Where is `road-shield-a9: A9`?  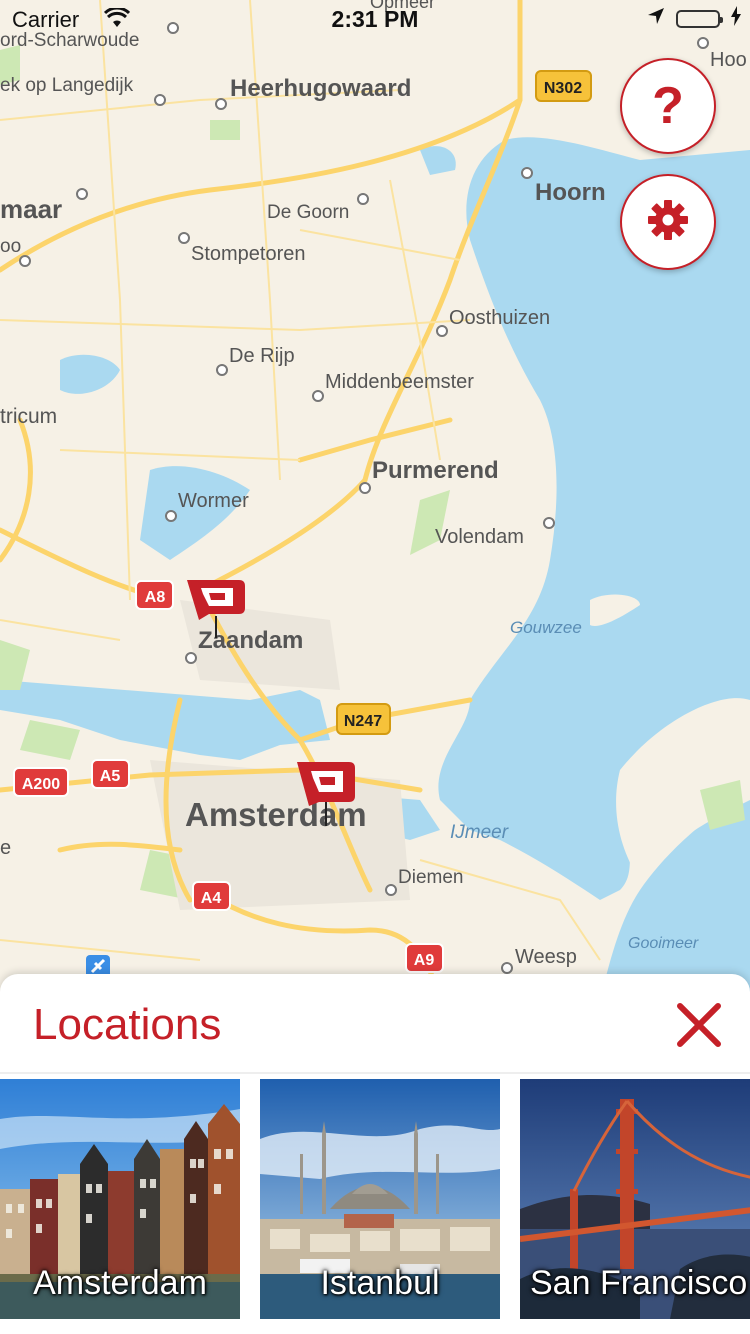
road-shield-a9: A9 is located at coordinates (424, 958).